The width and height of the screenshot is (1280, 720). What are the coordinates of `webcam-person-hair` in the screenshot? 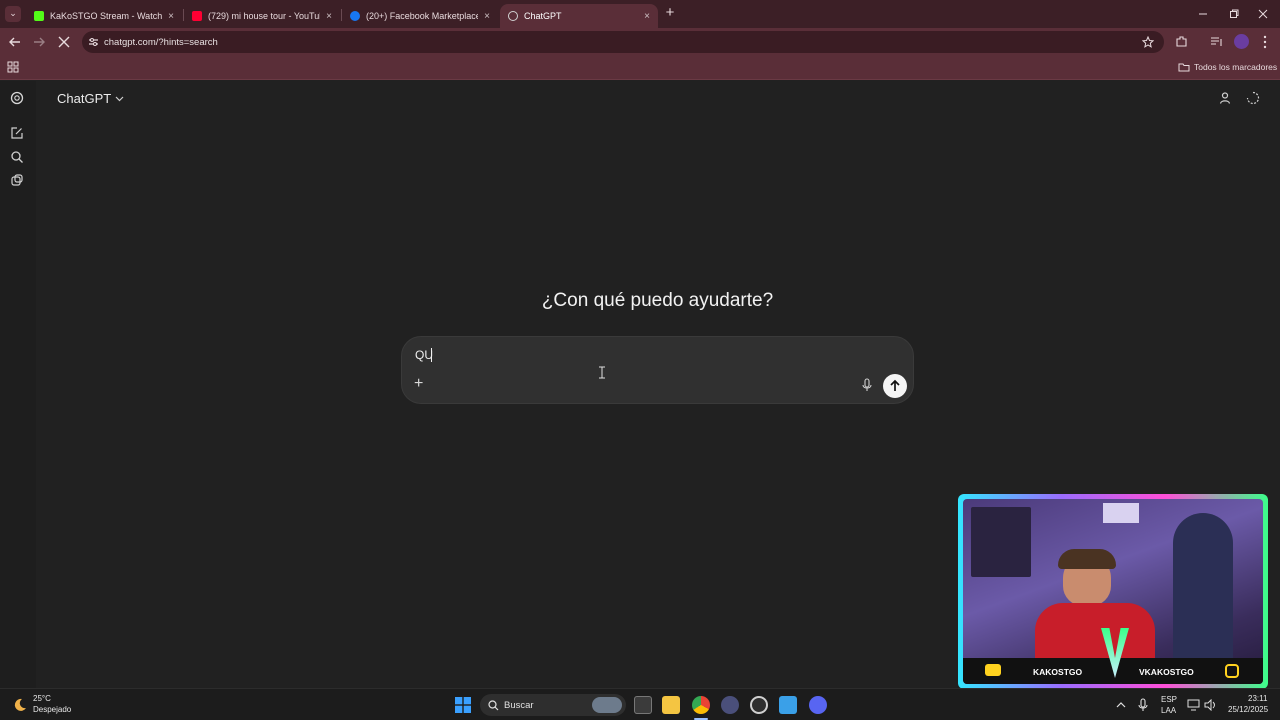 It's located at (1087, 559).